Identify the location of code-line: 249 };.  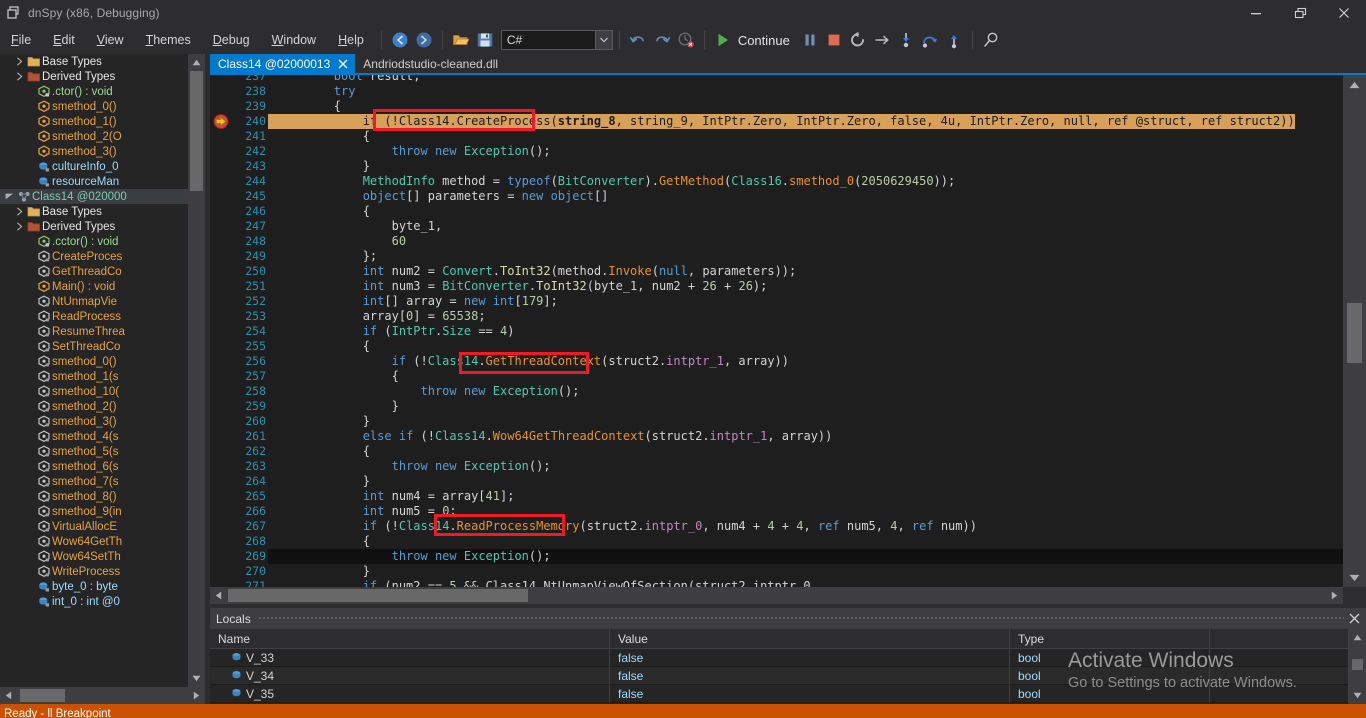
(776, 256).